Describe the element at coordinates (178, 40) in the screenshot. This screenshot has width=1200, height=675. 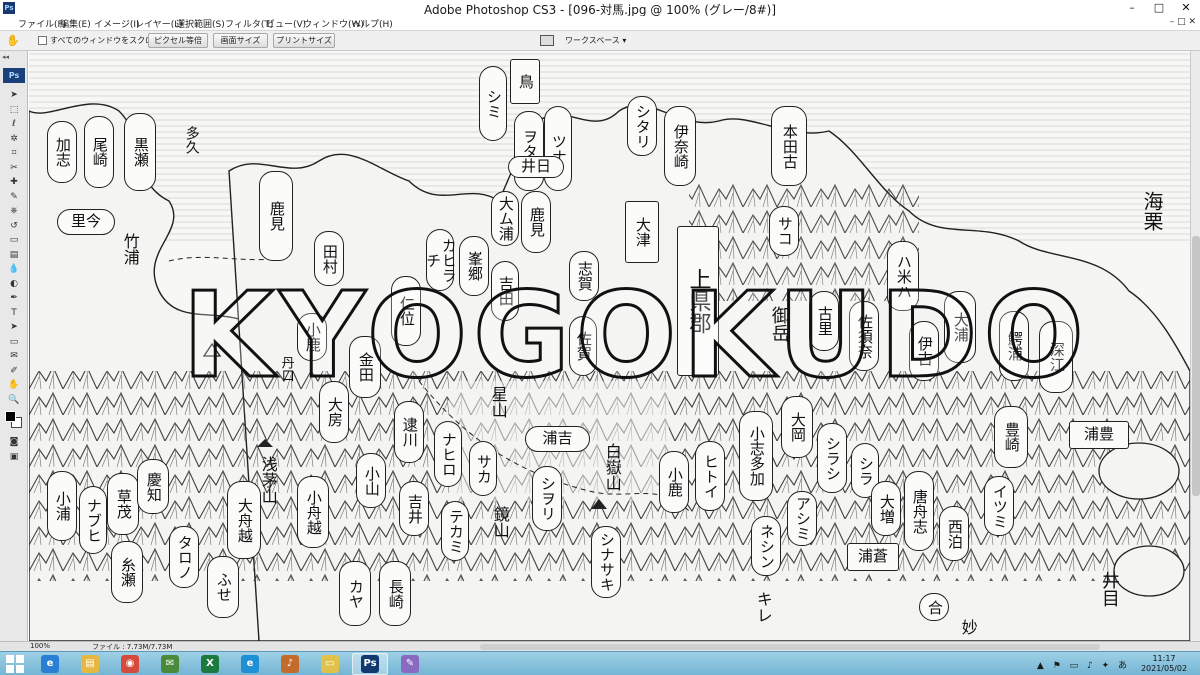
I see `actual-pixels-button: ピクセル等倍` at that location.